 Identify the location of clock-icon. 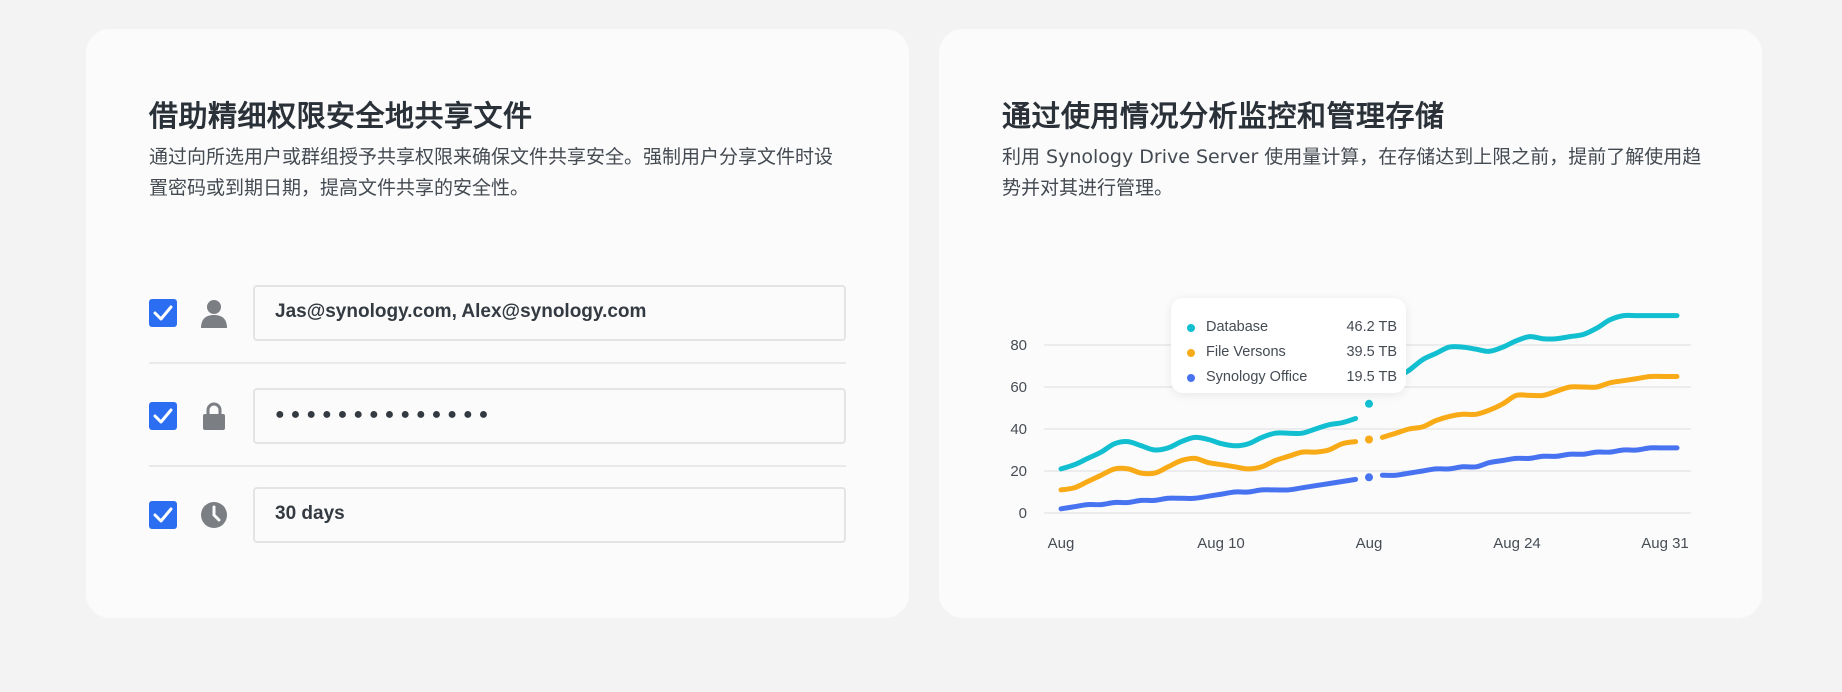
(214, 515).